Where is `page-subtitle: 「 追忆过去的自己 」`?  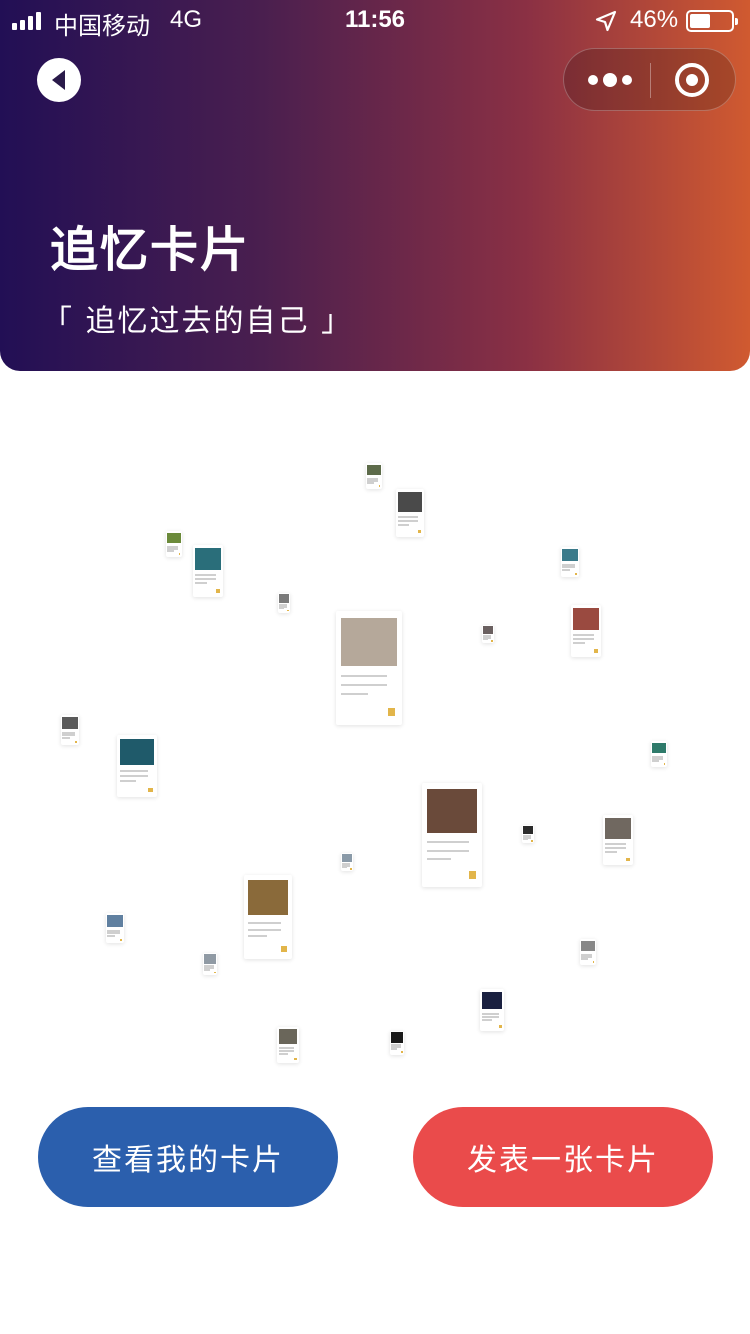
page-subtitle: 「 追忆过去的自己 」 is located at coordinates (198, 321).